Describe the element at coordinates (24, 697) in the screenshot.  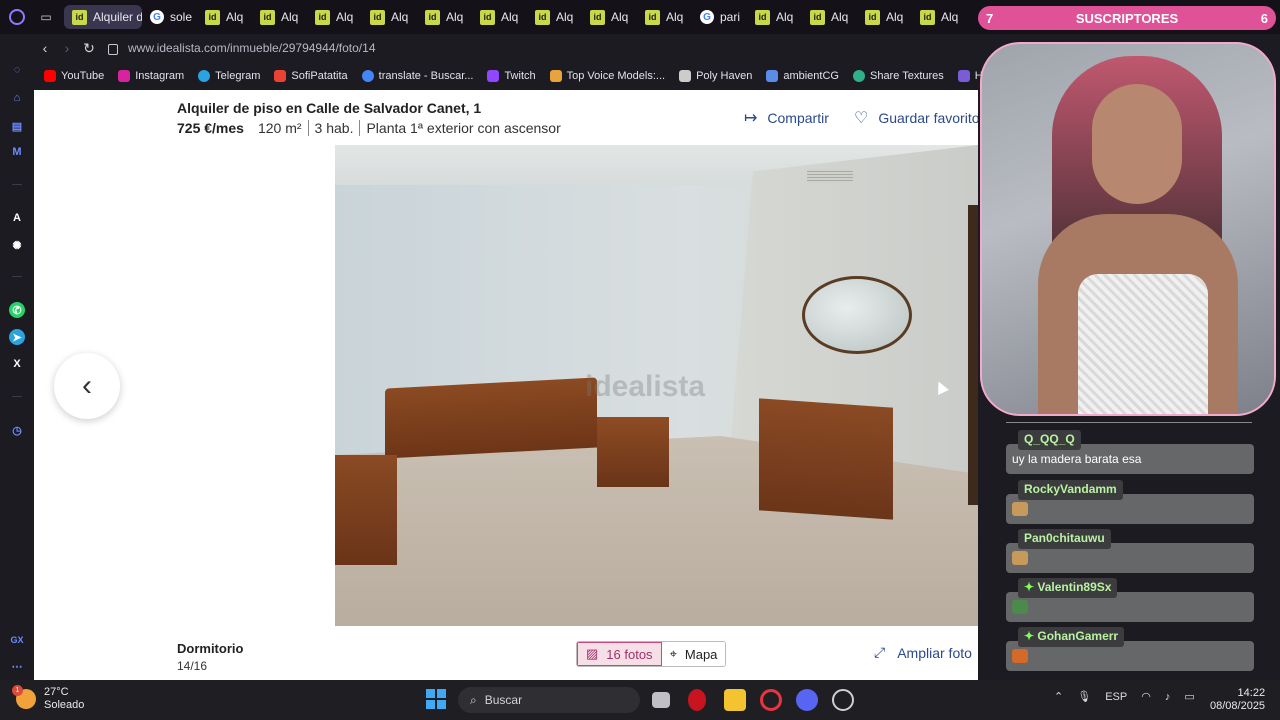
I see `sun-icon: 1` at that location.